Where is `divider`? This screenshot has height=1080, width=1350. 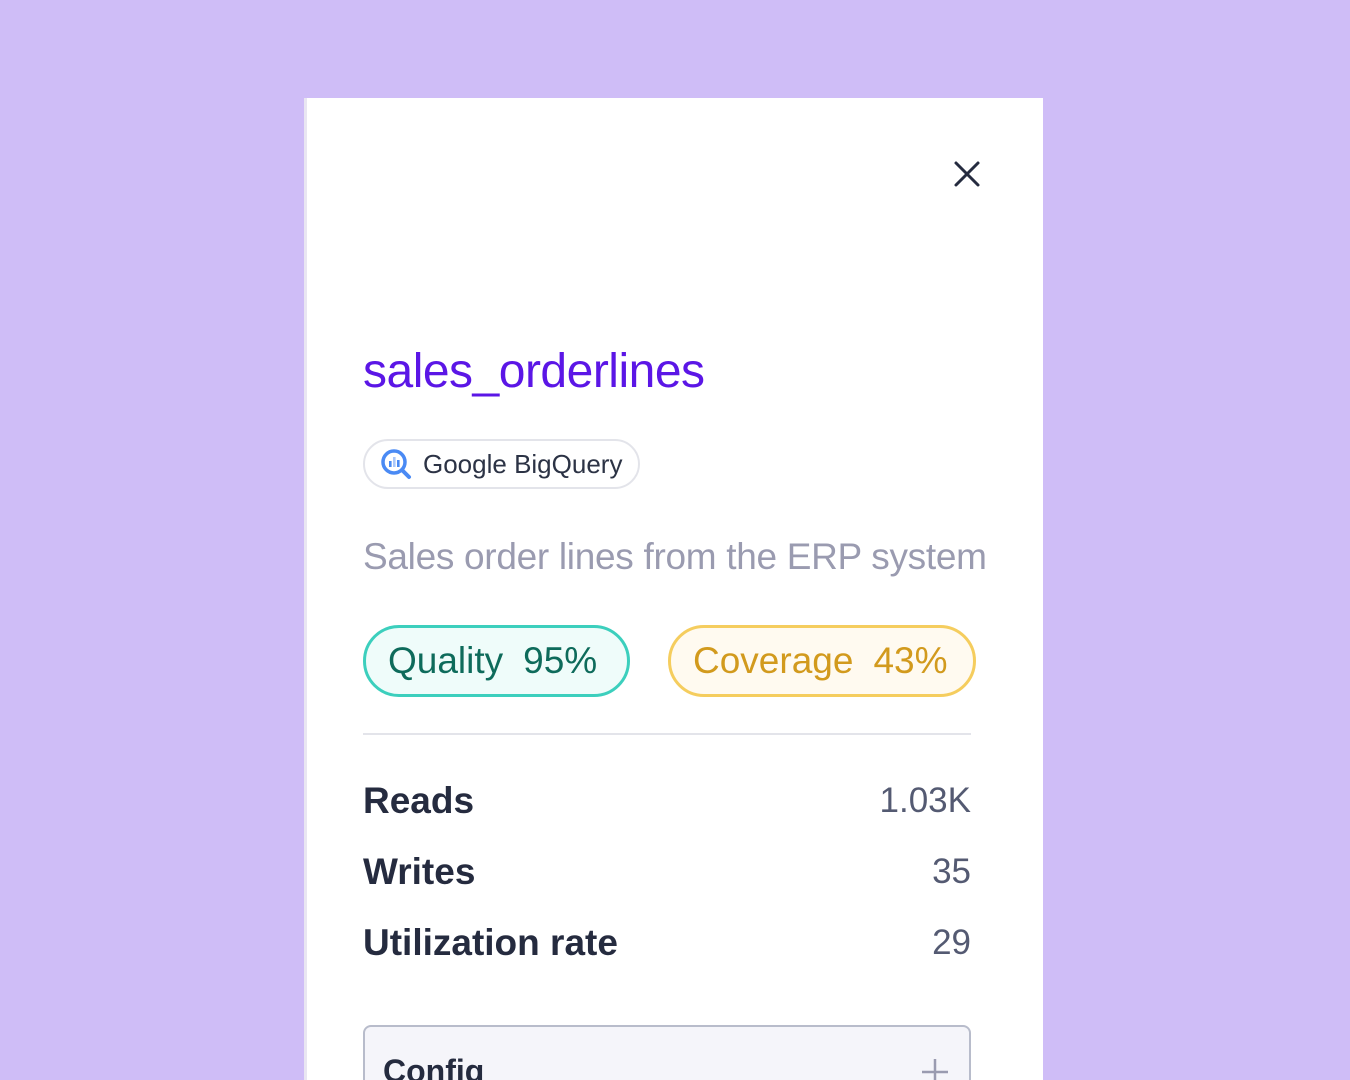
divider is located at coordinates (667, 734).